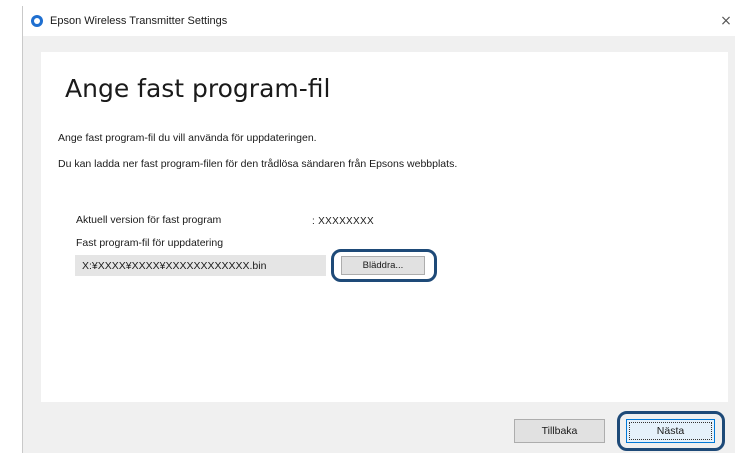  What do you see at coordinates (725, 21) in the screenshot?
I see `close-icon: ×` at bounding box center [725, 21].